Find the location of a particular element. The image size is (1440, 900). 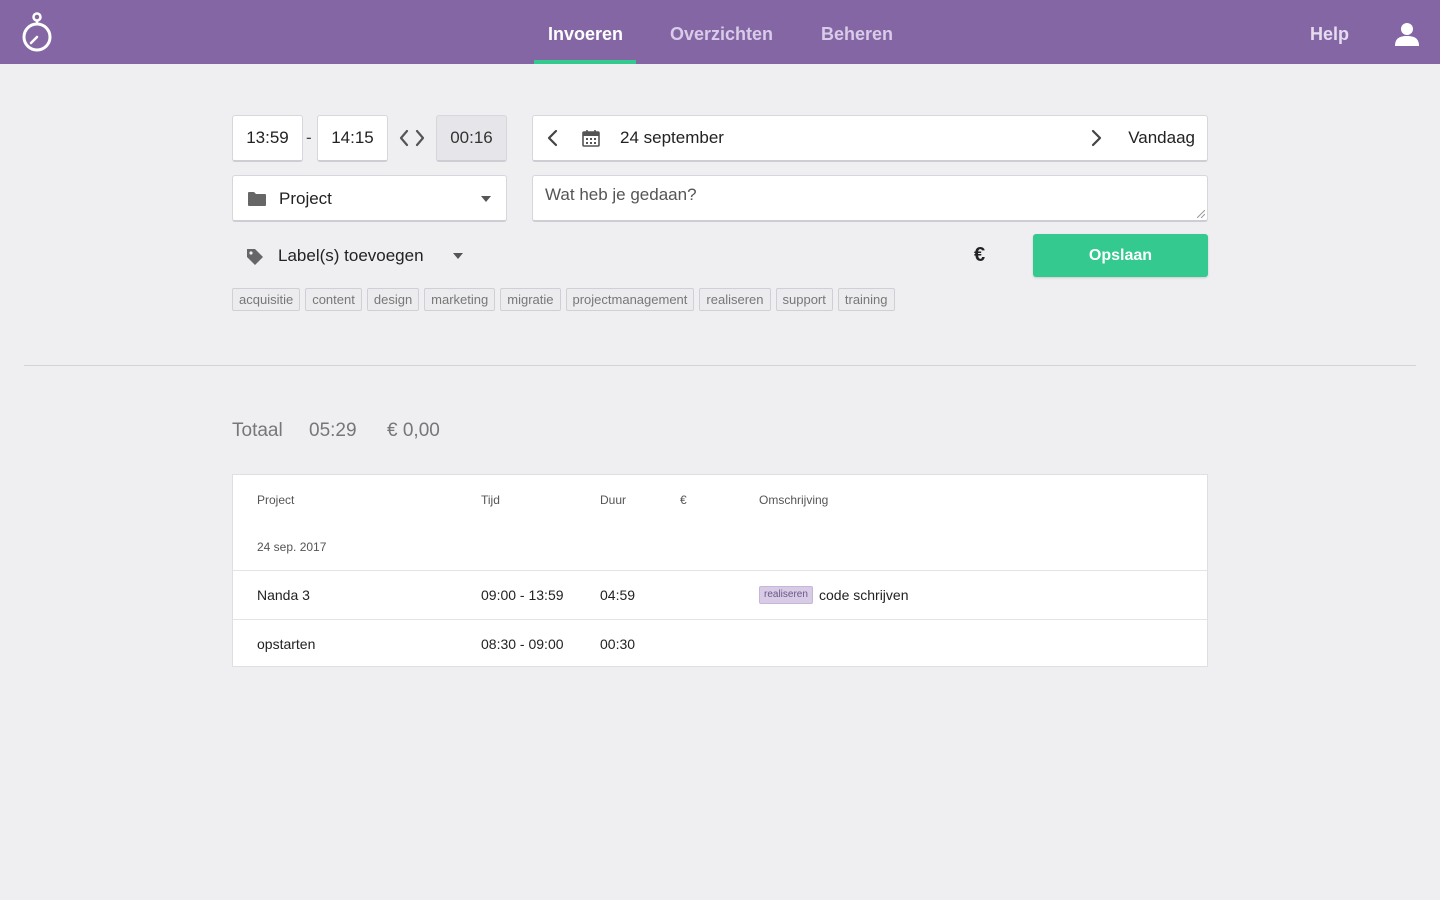

nav-tab-invoeren: Invoeren is located at coordinates (585, 32).